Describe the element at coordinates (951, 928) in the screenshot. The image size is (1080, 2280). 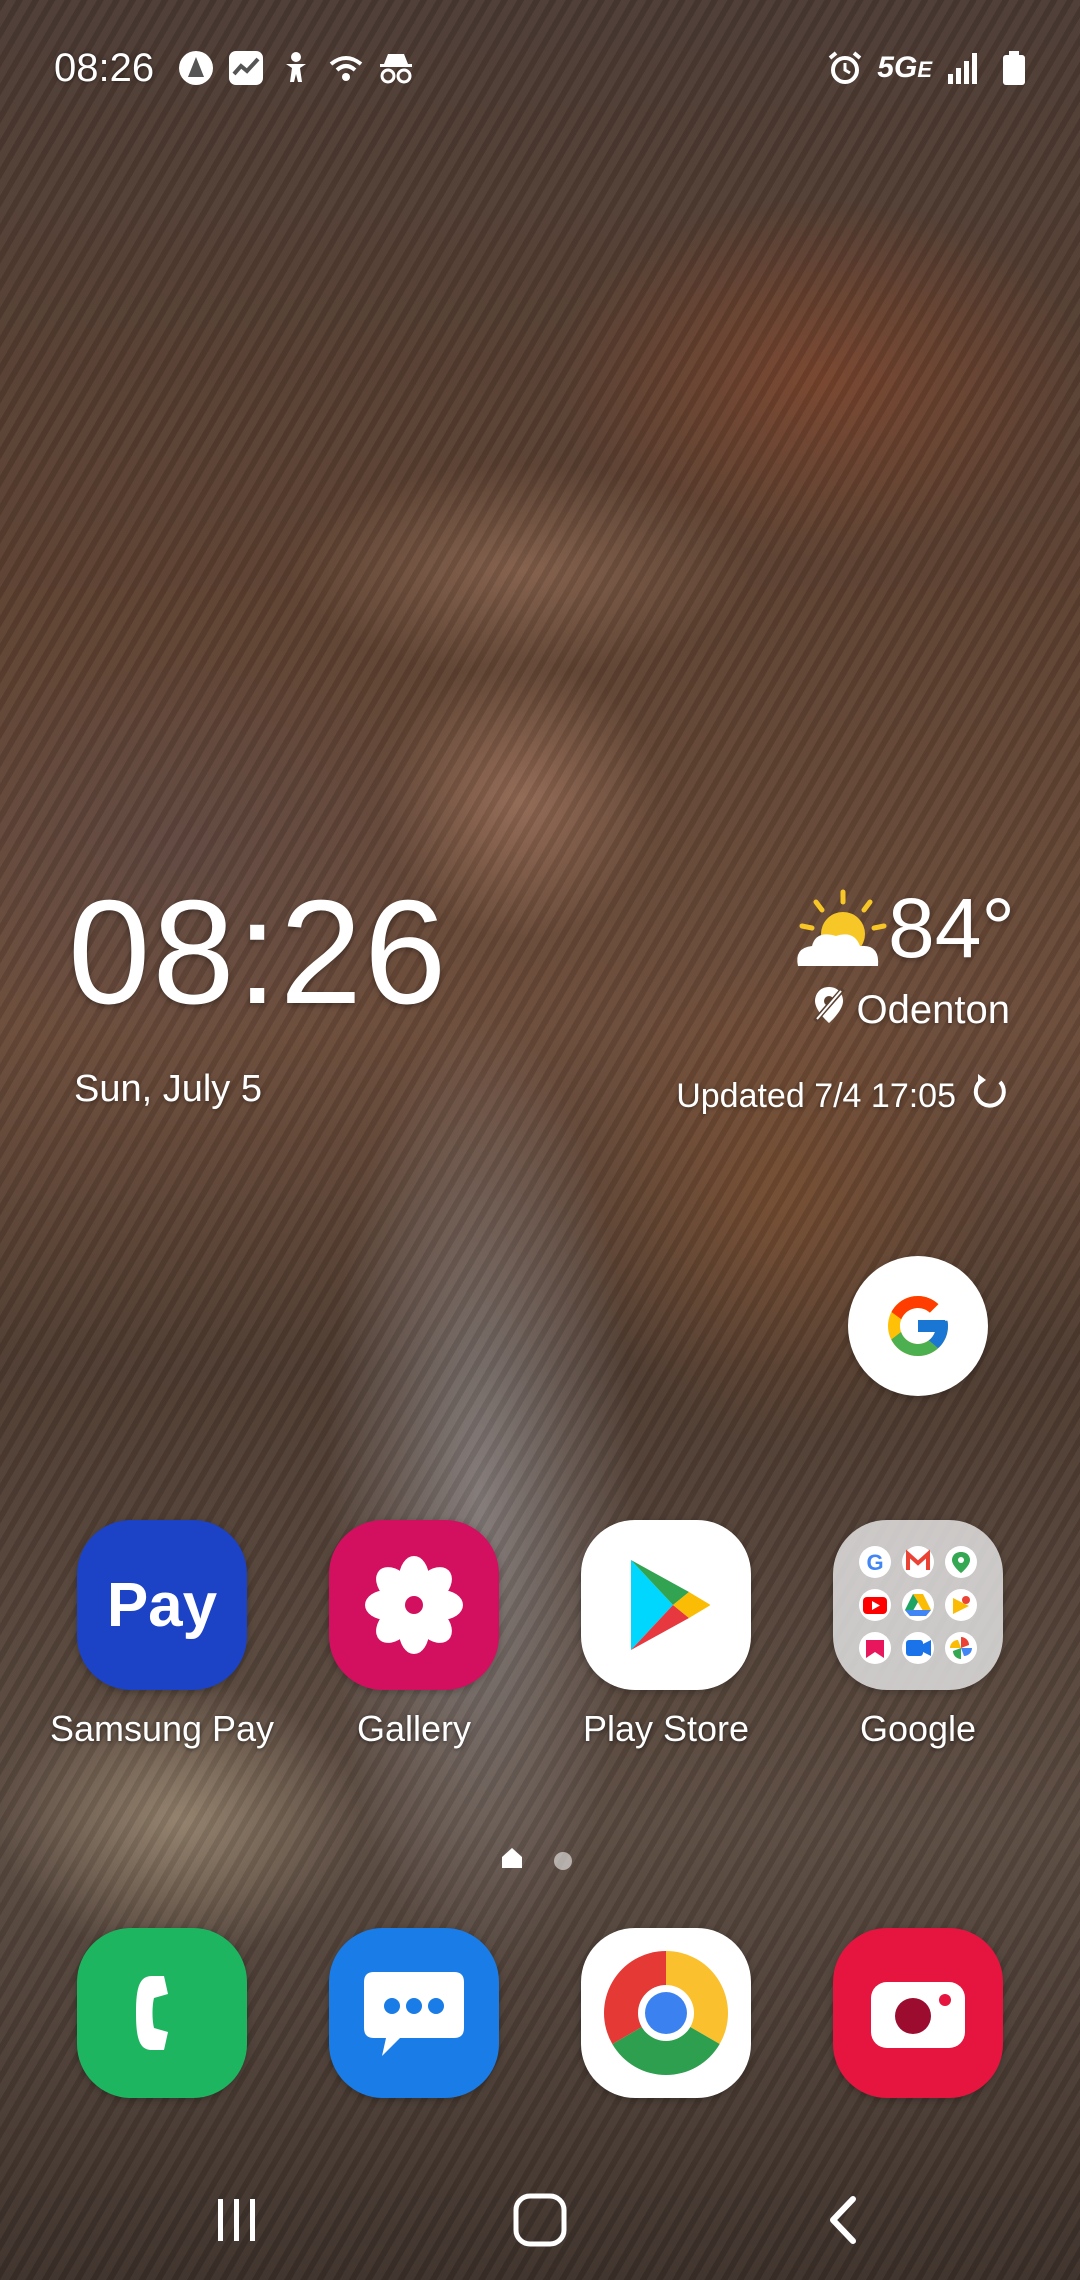
I see `weather-temperature: 84°` at that location.